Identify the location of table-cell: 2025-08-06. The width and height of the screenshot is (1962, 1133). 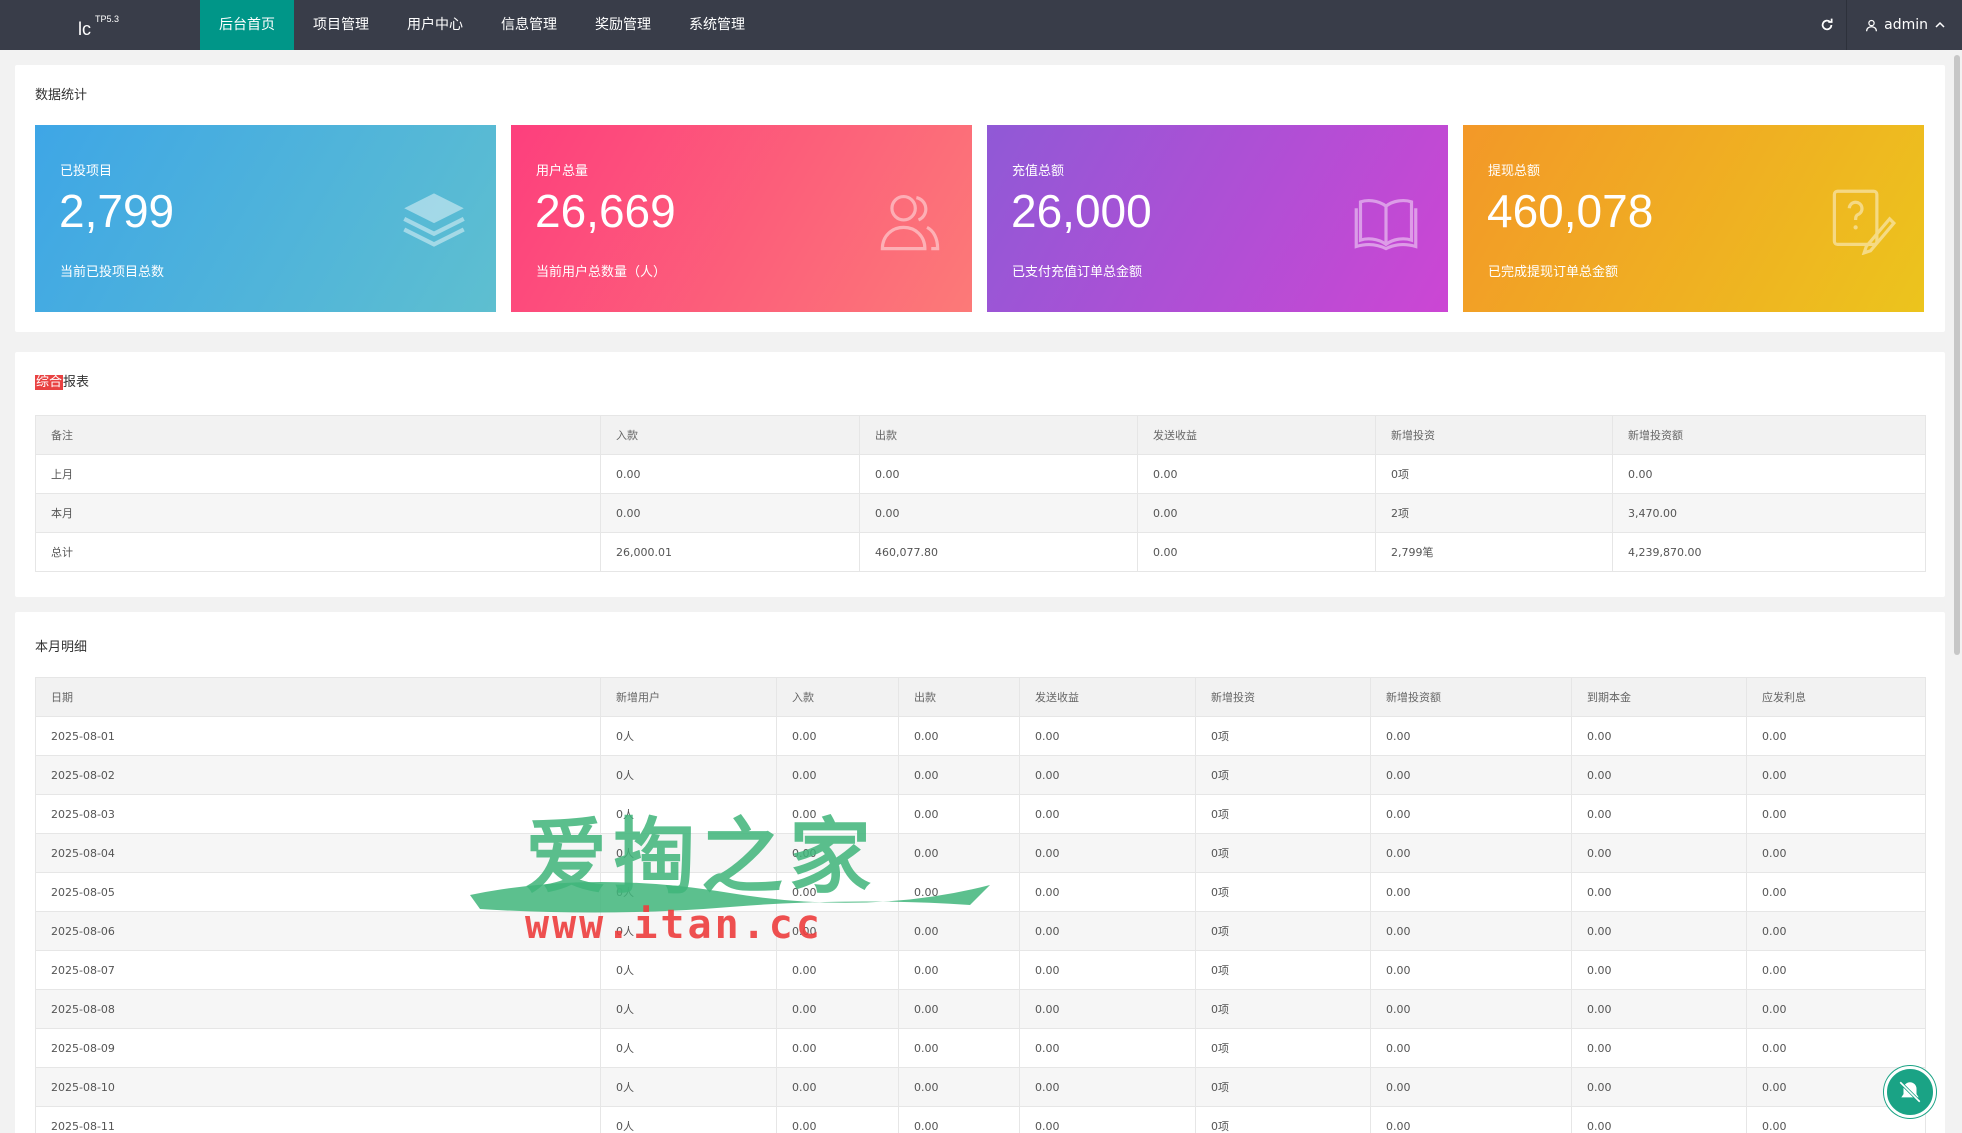
(318, 931).